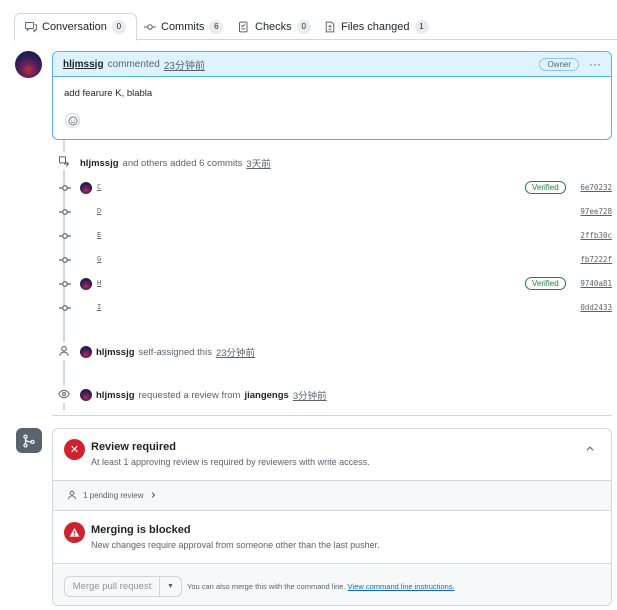 This screenshot has height=610, width=617. I want to click on git-merge-icon, so click(29, 440).